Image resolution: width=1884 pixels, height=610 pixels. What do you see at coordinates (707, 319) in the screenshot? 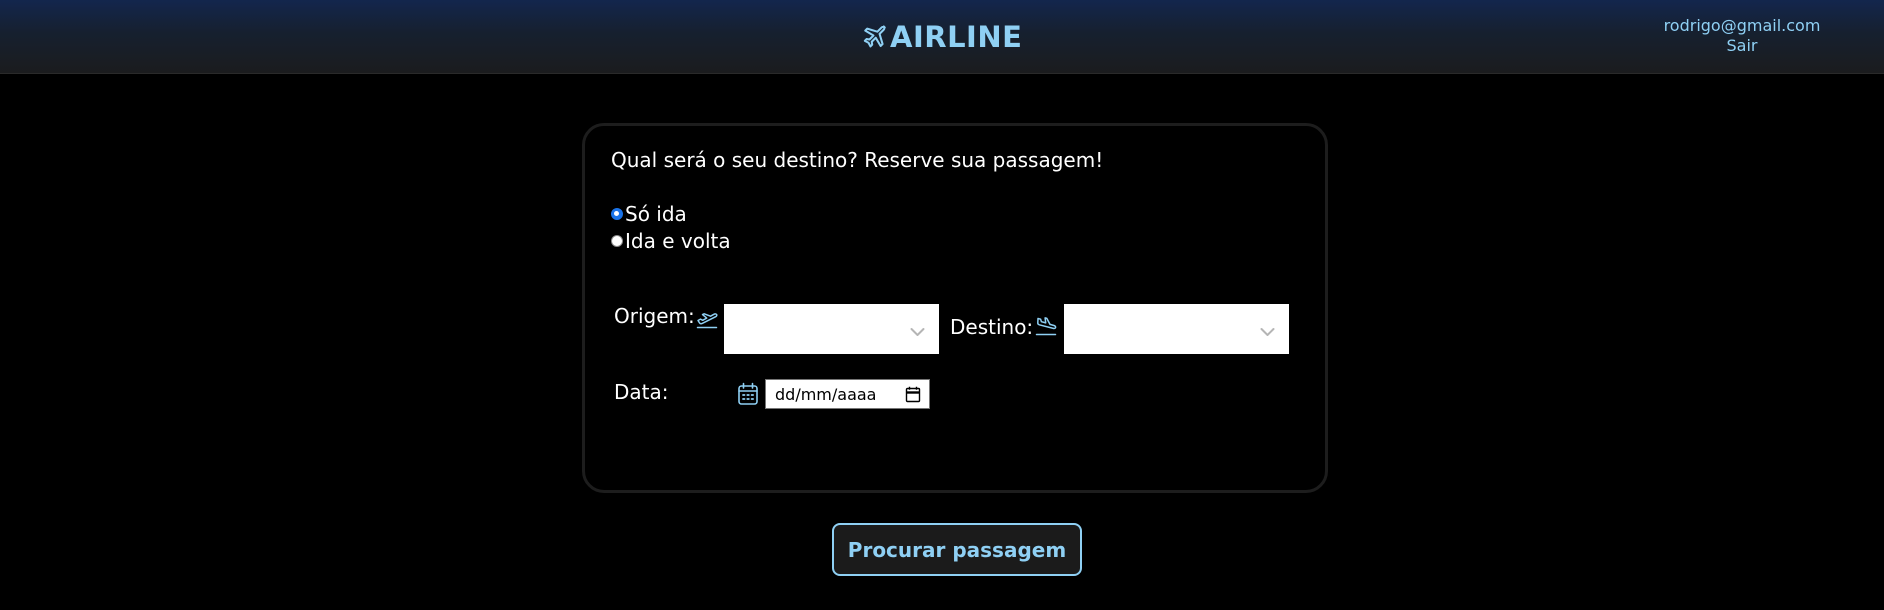
I see `plane-departure-icon` at bounding box center [707, 319].